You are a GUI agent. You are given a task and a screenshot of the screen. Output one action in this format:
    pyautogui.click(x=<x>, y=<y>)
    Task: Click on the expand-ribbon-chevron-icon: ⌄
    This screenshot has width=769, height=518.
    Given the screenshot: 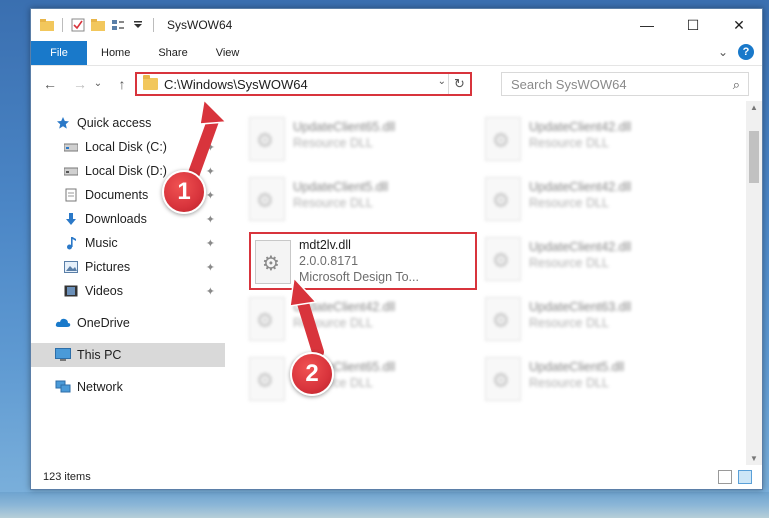 What is the action you would take?
    pyautogui.click(x=723, y=52)
    